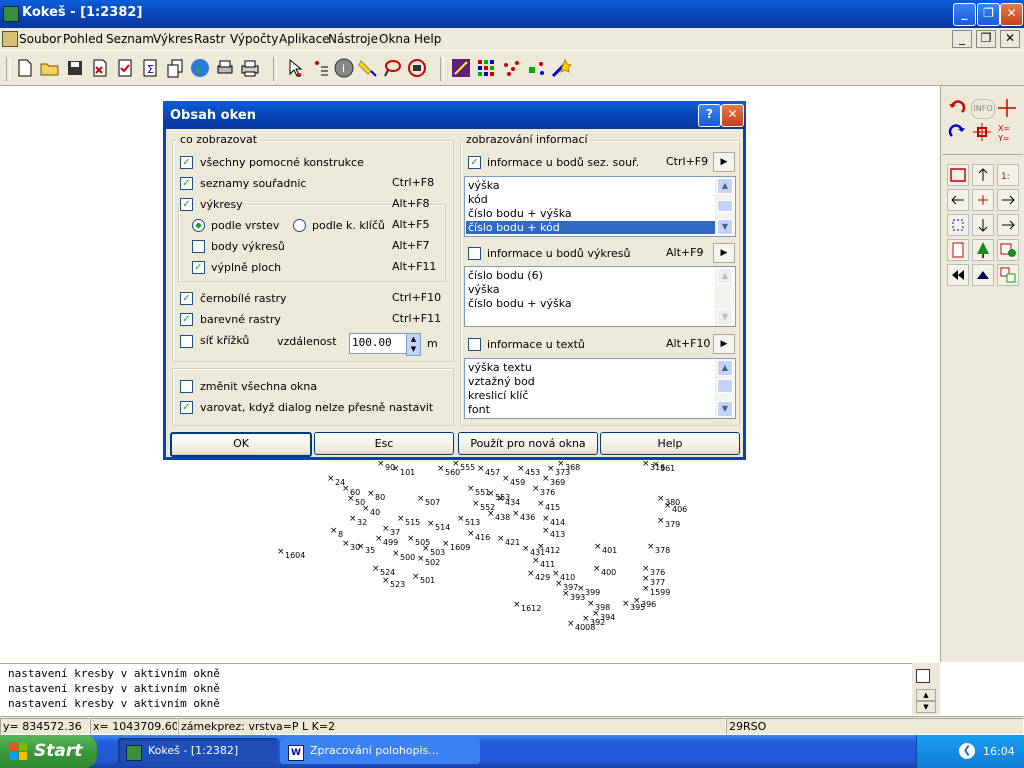 The height and width of the screenshot is (768, 1024). What do you see at coordinates (926, 707) in the screenshot?
I see `console-scroll-down: ▼` at bounding box center [926, 707].